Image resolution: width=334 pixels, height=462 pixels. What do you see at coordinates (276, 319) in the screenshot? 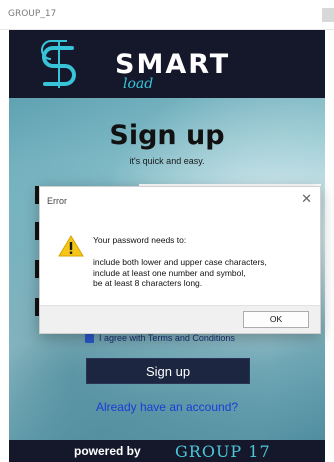
I see `ok-button: OK` at bounding box center [276, 319].